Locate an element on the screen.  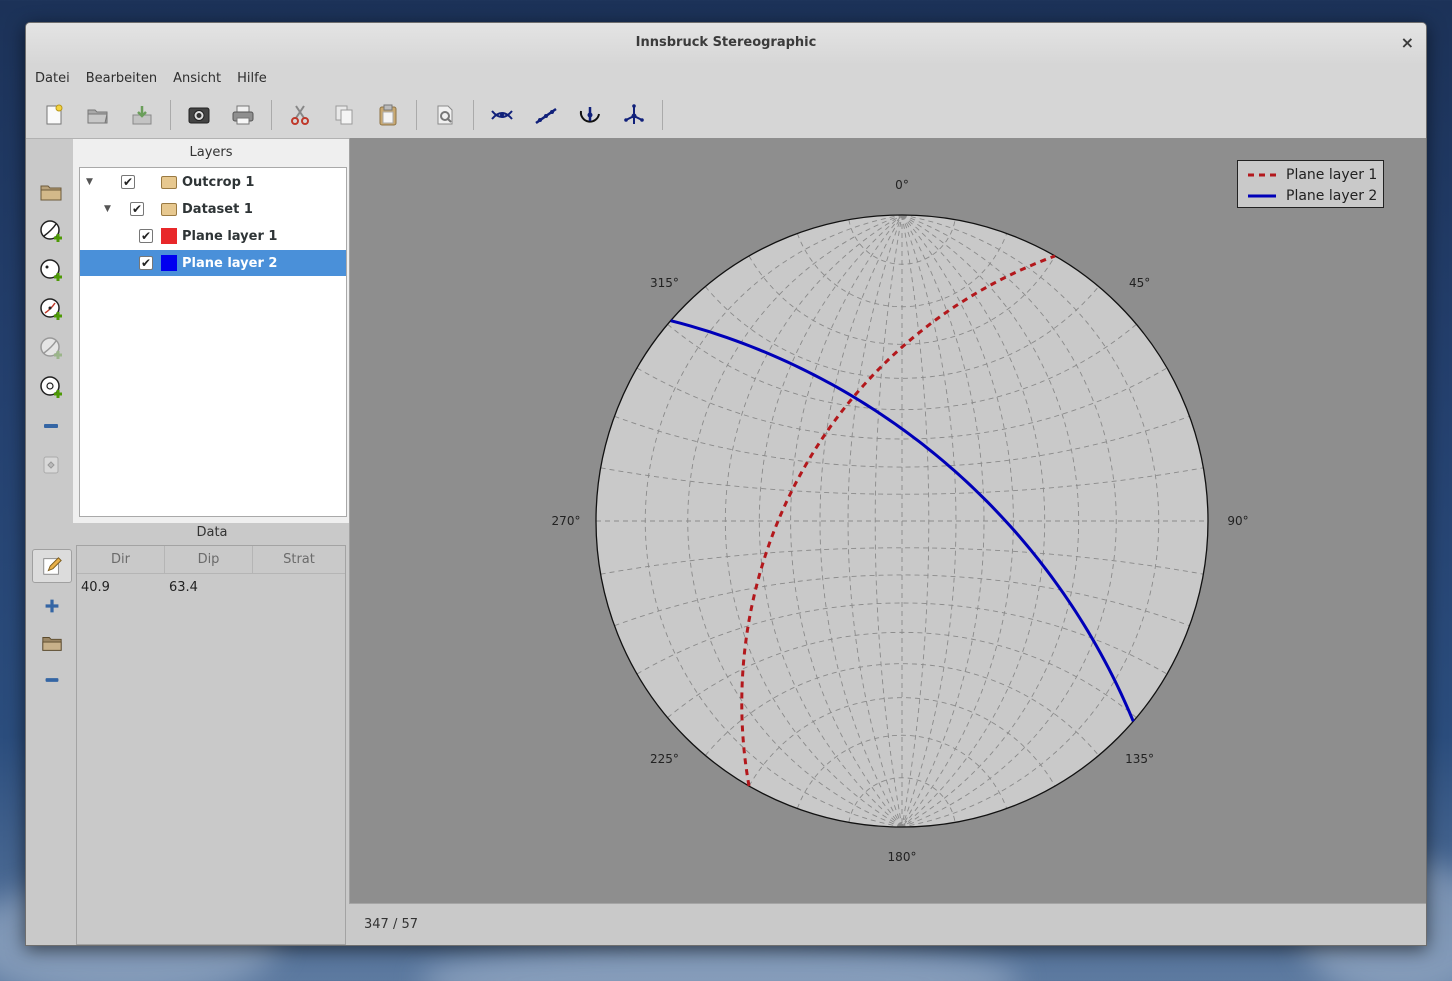
layers-panel-title: Layers is located at coordinates (211, 152).